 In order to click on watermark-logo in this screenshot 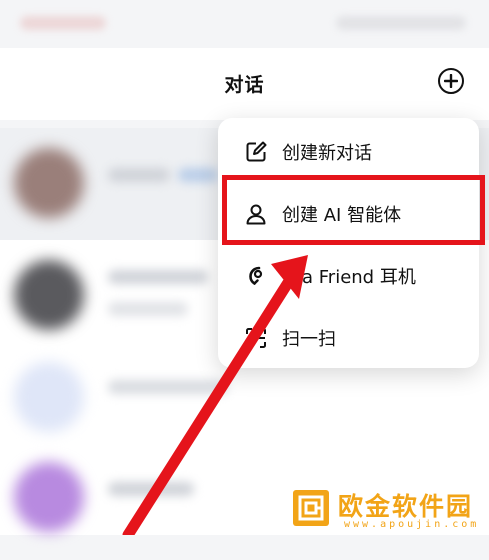, I will do `click(311, 508)`.